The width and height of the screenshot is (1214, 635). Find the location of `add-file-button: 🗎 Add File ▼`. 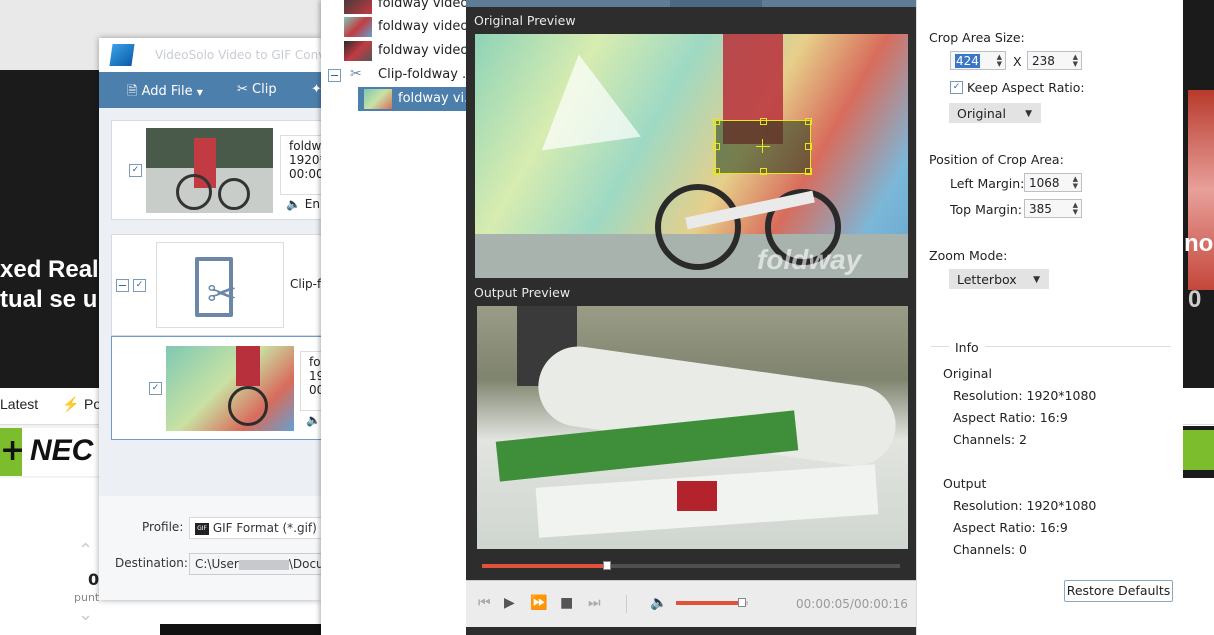

add-file-button: 🗎 Add File ▼ is located at coordinates (165, 93).